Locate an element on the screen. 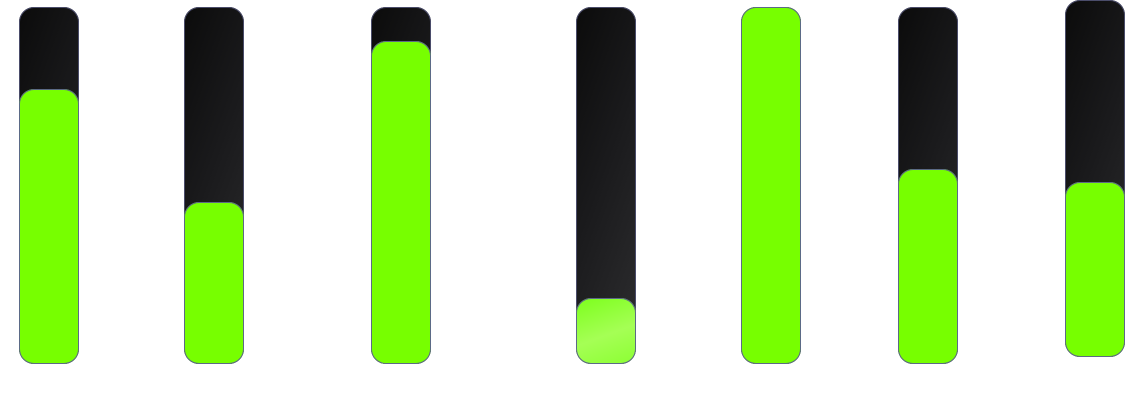  level-meter-2-fill is located at coordinates (214, 282).